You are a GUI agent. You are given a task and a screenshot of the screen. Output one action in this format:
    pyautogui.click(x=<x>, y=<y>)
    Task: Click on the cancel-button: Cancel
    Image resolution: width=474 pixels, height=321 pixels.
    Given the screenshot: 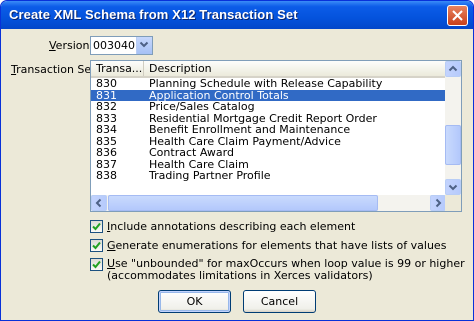 What is the action you would take?
    pyautogui.click(x=279, y=301)
    